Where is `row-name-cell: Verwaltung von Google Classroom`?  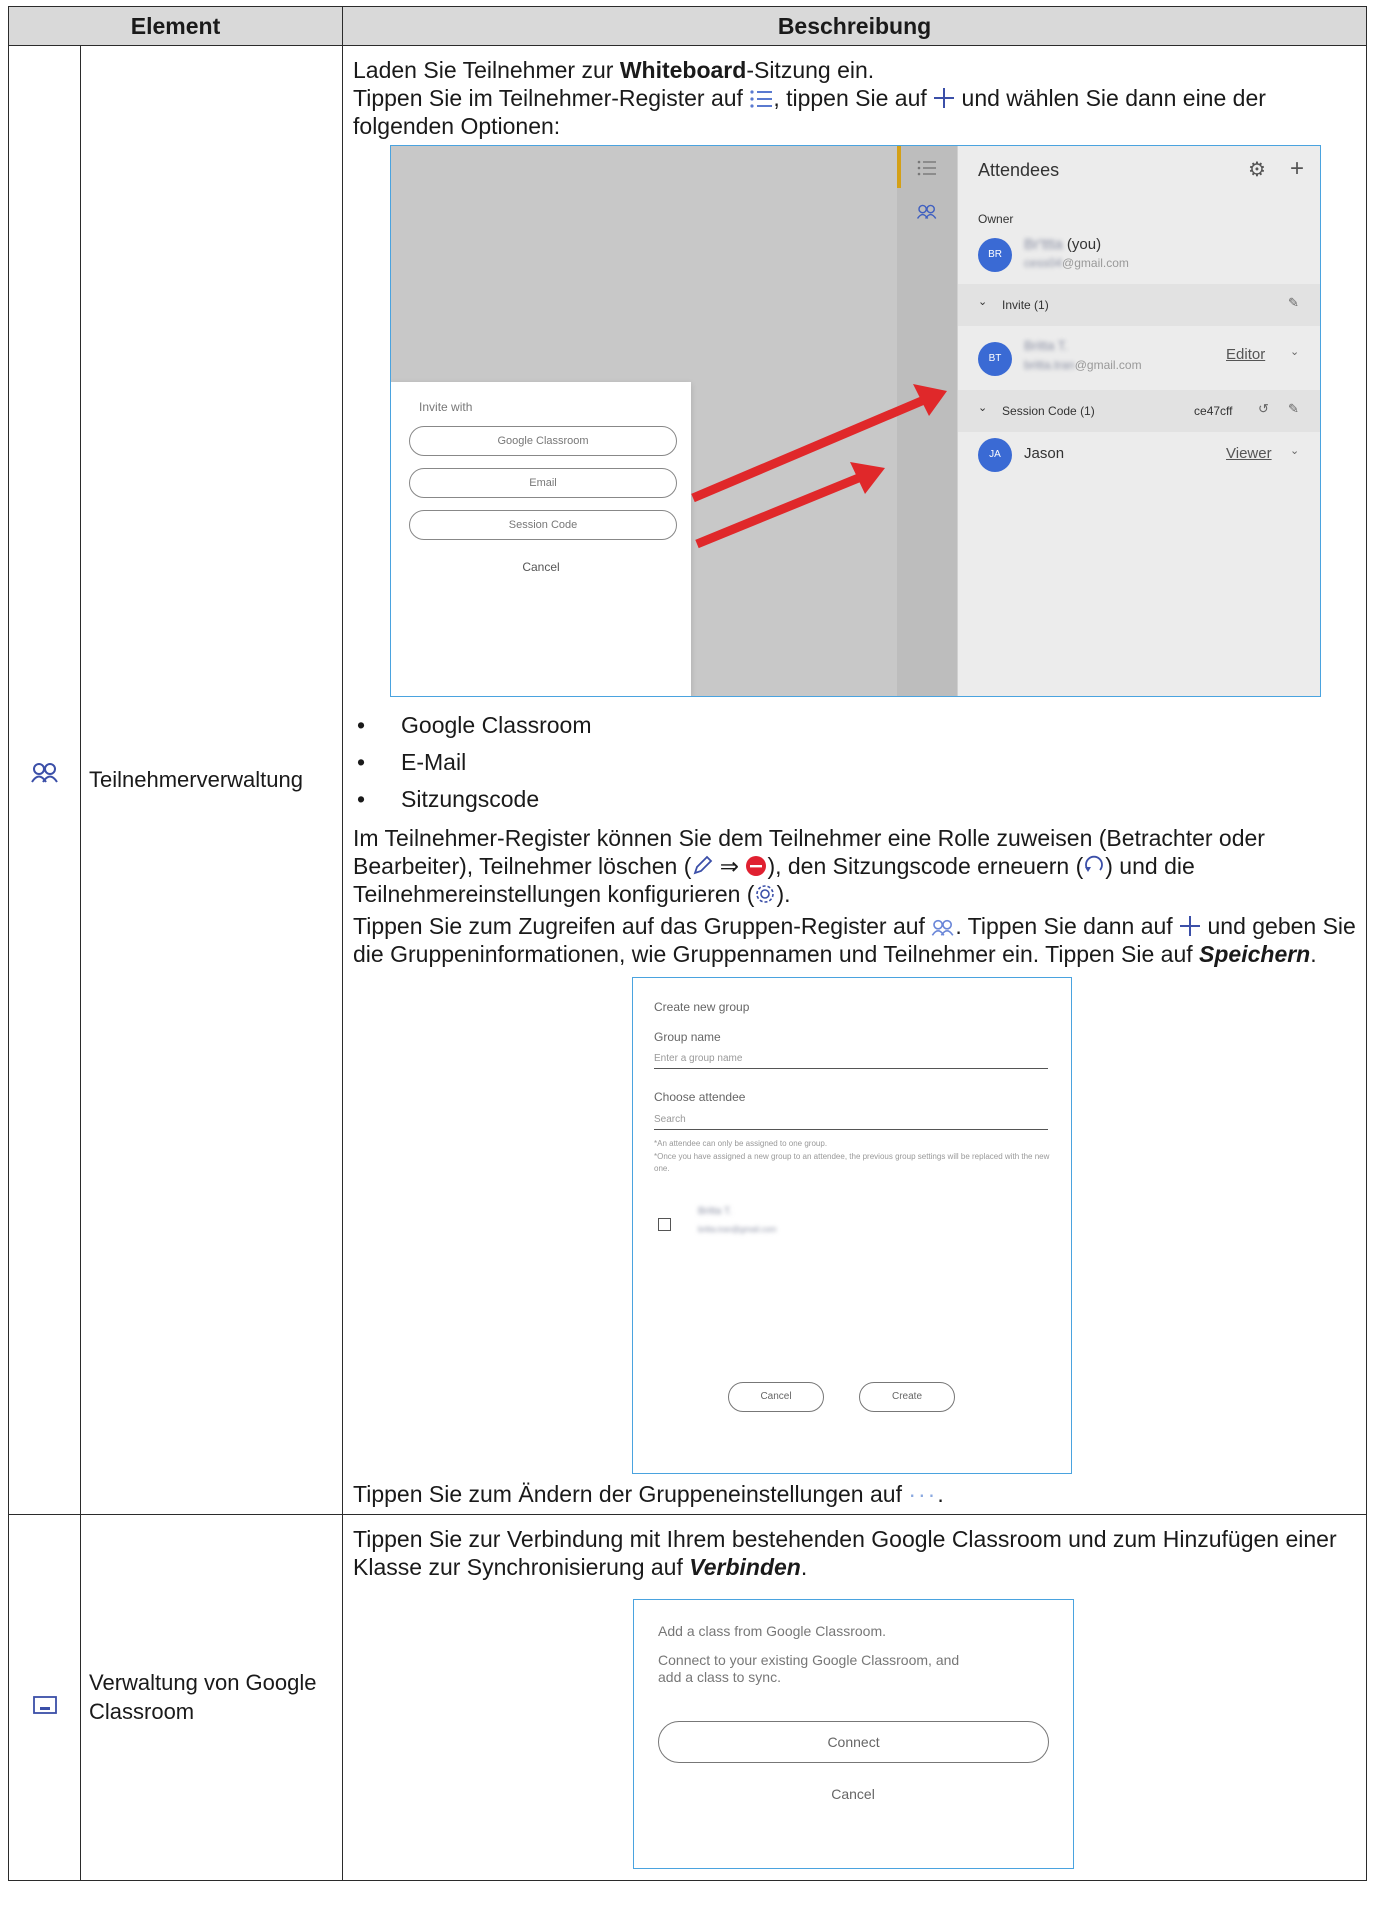 row-name-cell: Verwaltung von Google Classroom is located at coordinates (211, 1698).